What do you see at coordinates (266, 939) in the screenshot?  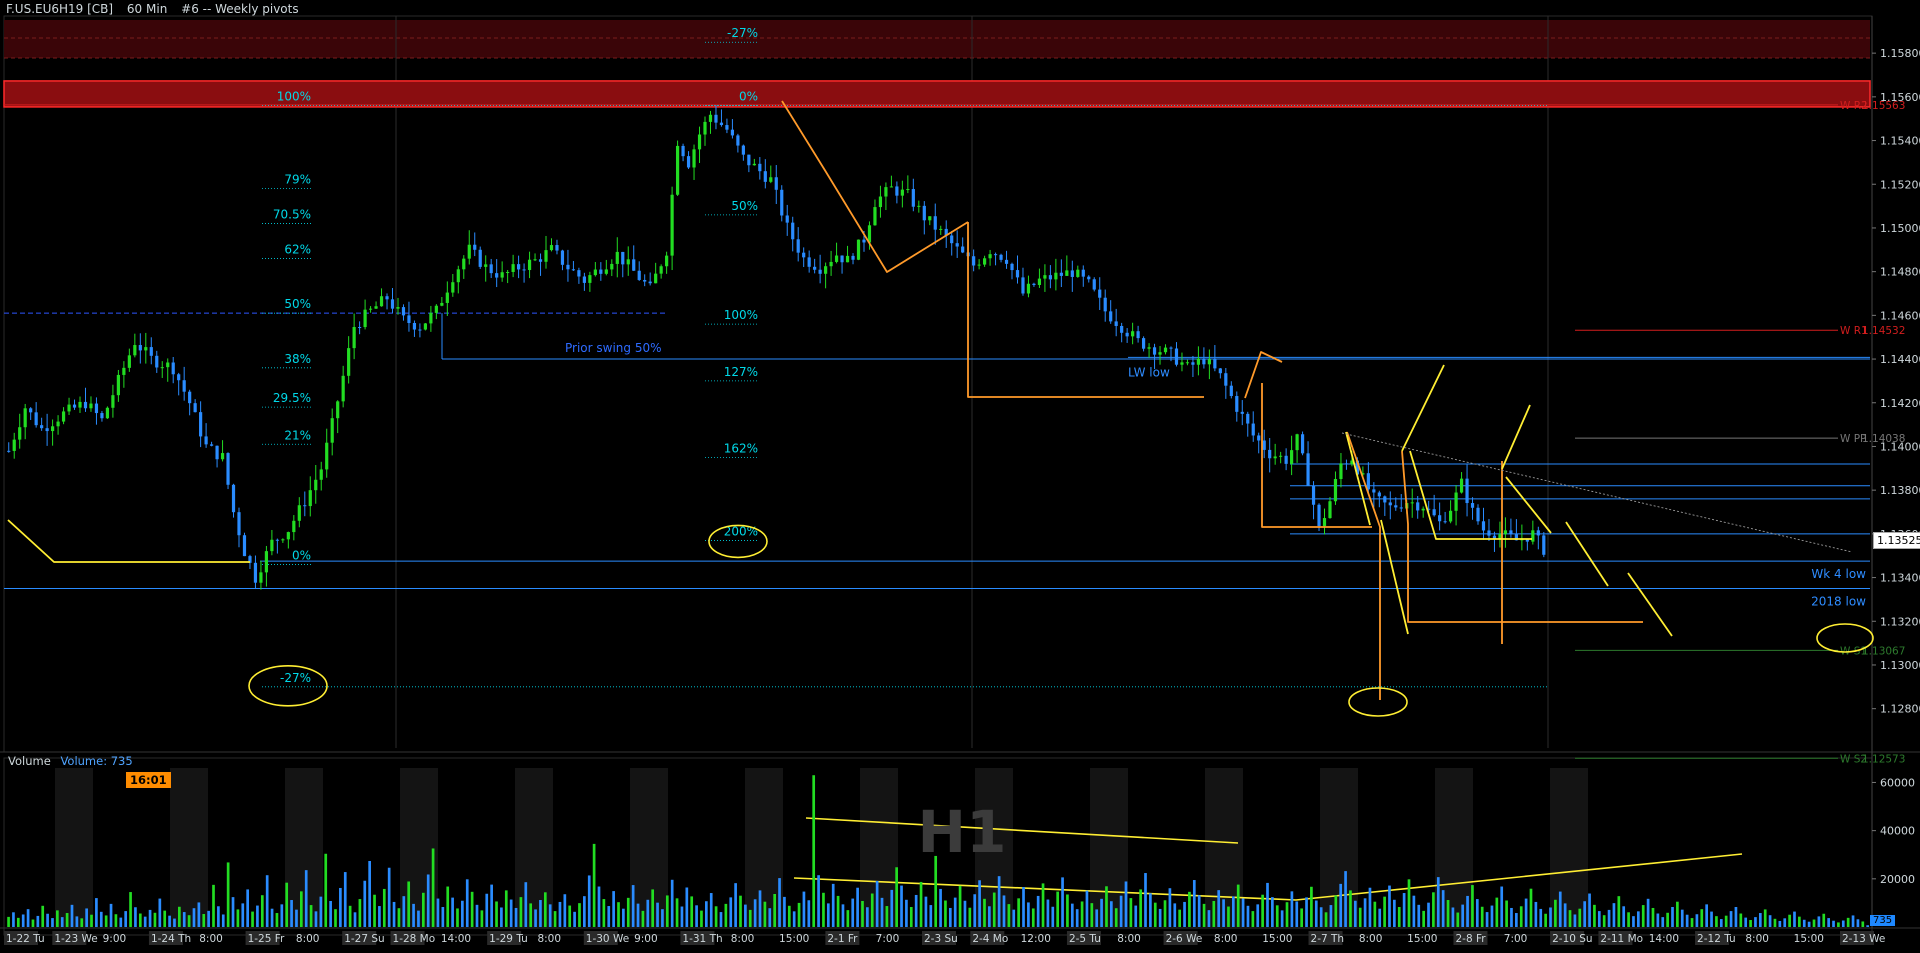 I see `time-tick-label: 1-25 Fr` at bounding box center [266, 939].